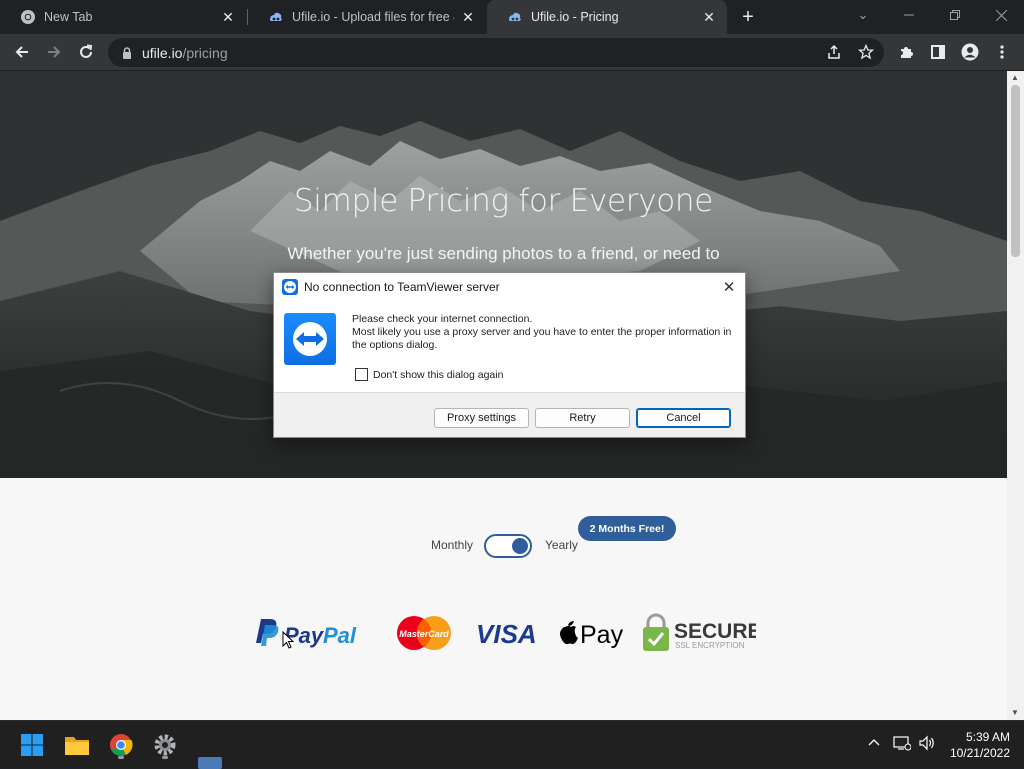 The width and height of the screenshot is (1024, 769). I want to click on back-button, so click(22, 52).